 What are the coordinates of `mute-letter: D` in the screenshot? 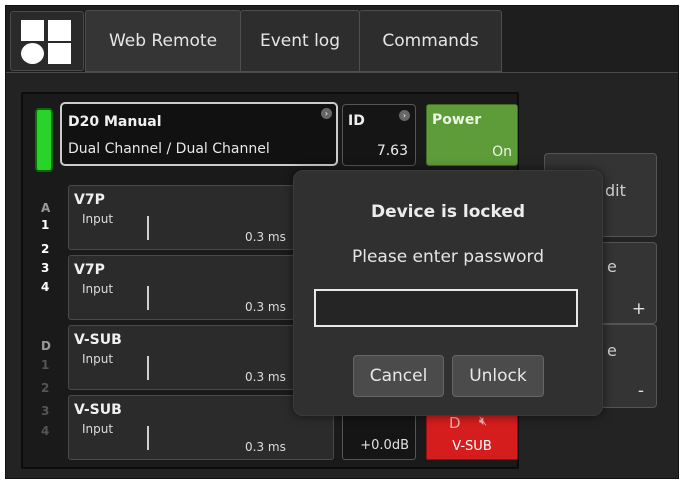 It's located at (455, 423).